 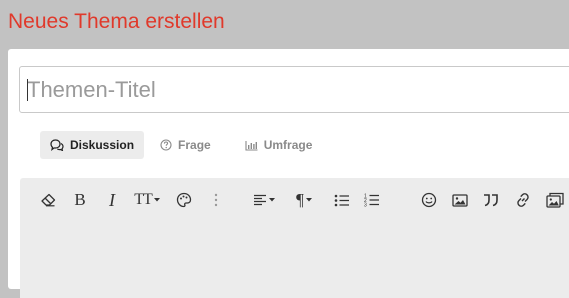 I want to click on align-button, so click(x=264, y=200).